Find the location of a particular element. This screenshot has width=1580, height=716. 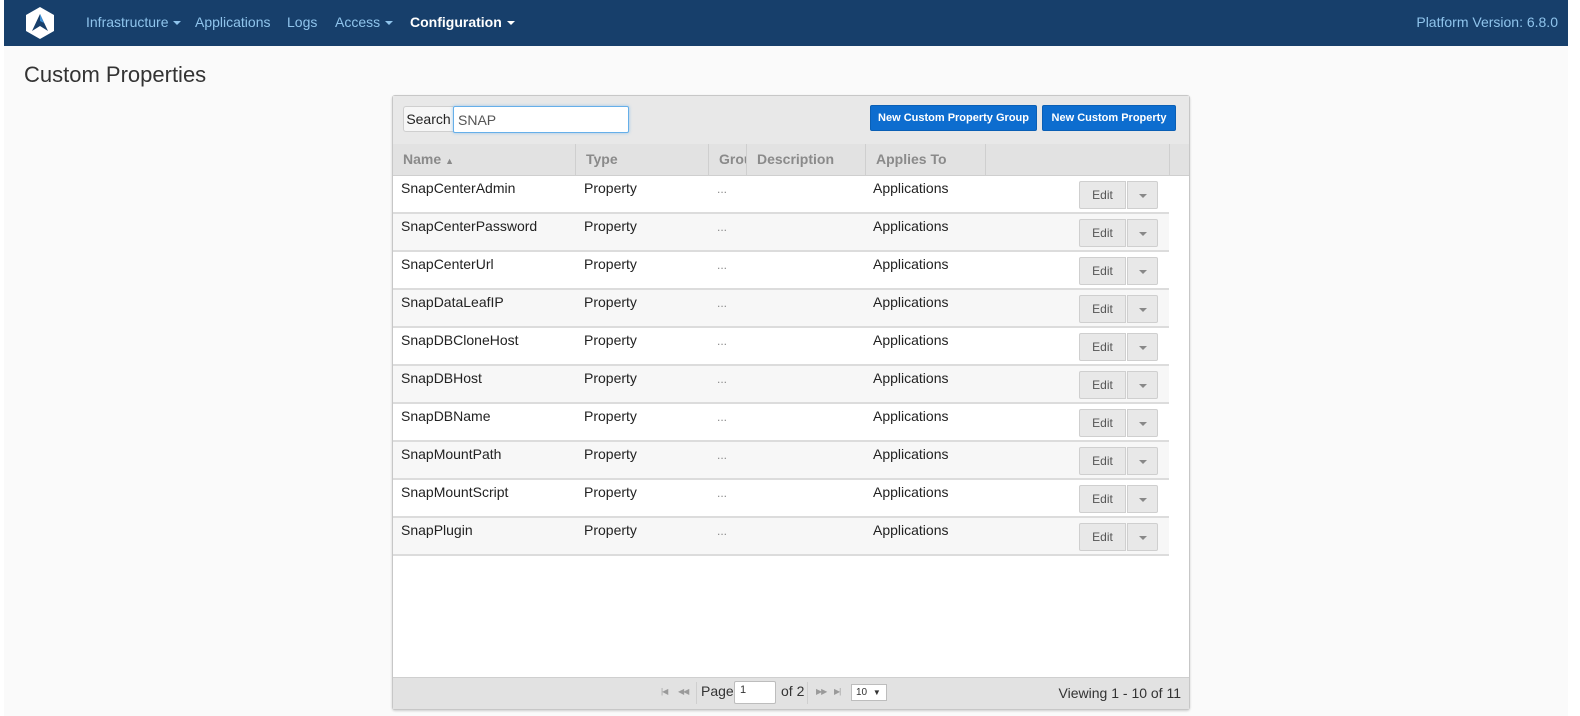

column-header-name: Name ▲︎ is located at coordinates (484, 159).